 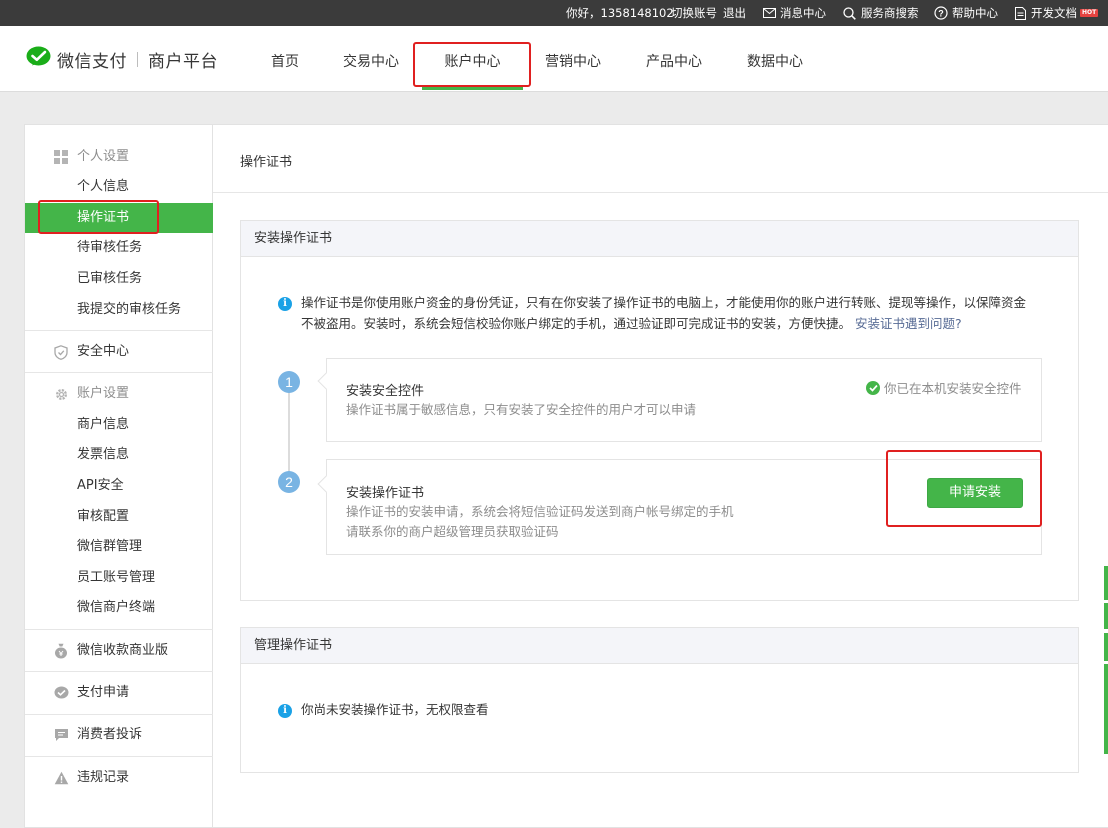 I want to click on shield-icon, so click(x=61, y=352).